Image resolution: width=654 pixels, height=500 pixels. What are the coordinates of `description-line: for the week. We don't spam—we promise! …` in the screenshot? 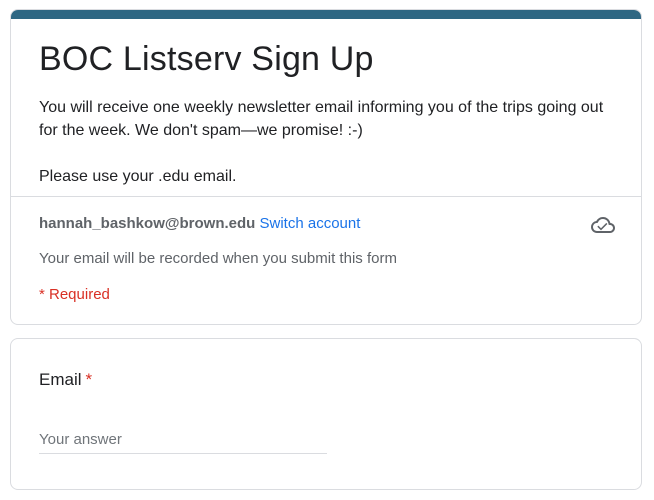 It's located at (201, 130).